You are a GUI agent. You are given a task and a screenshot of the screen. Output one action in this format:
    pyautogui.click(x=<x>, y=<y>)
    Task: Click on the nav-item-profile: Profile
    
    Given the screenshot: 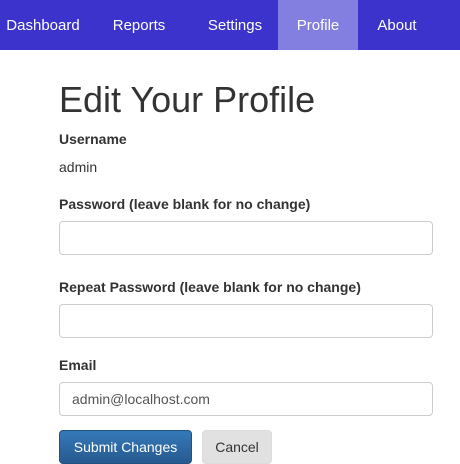 What is the action you would take?
    pyautogui.click(x=318, y=25)
    